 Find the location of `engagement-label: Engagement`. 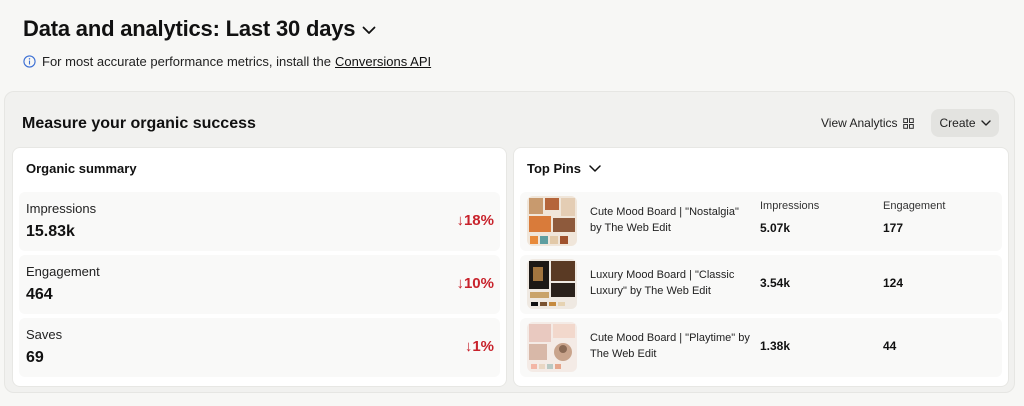

engagement-label: Engagement is located at coordinates (914, 206).